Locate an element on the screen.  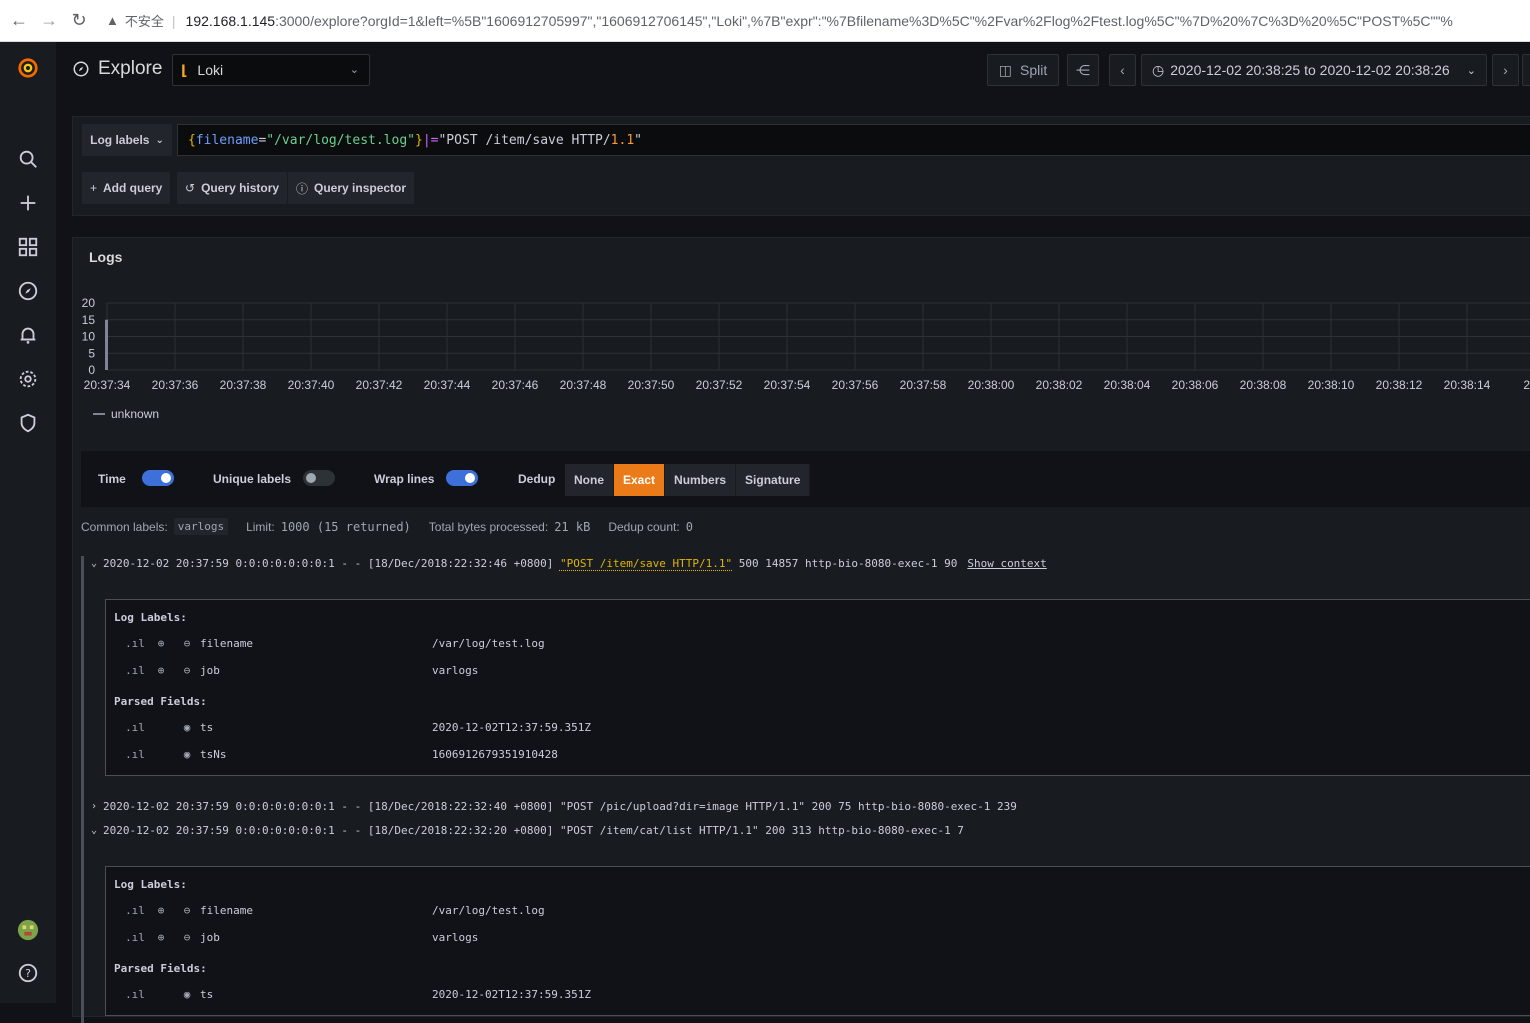
dedup-exact-option: Exact is located at coordinates (640, 480).